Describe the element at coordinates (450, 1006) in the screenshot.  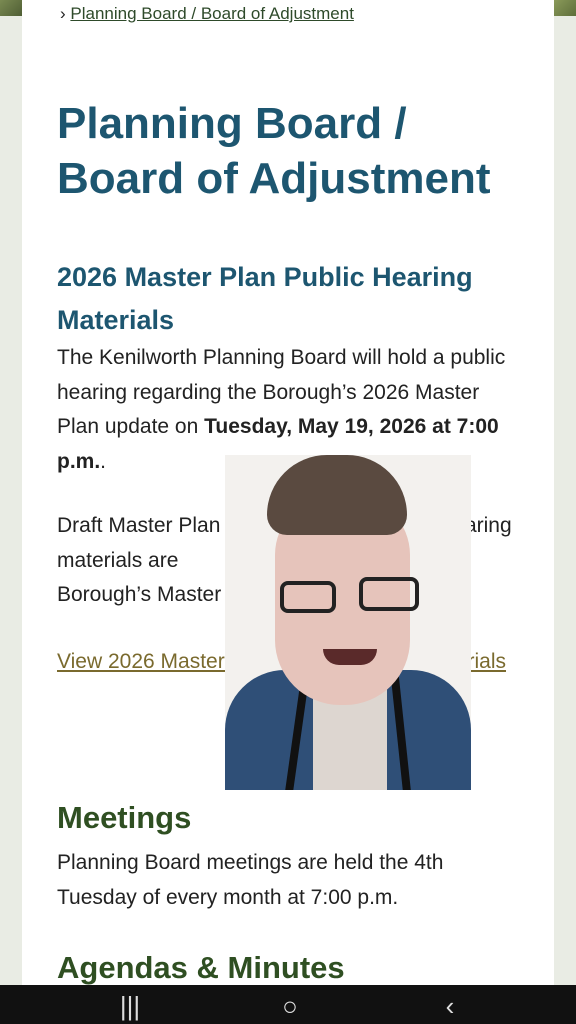
I see `back-icon: ‹` at that location.